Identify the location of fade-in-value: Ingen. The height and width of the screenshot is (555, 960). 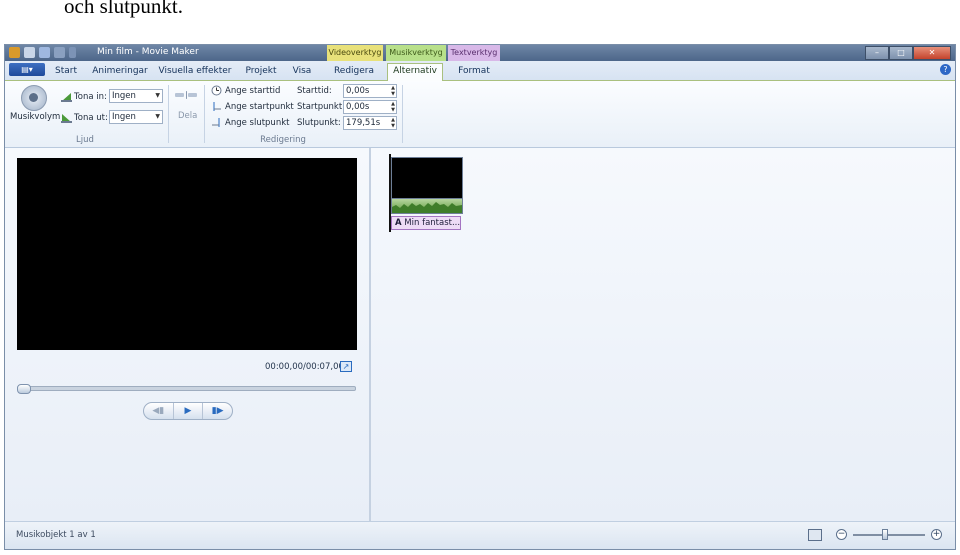
(124, 96).